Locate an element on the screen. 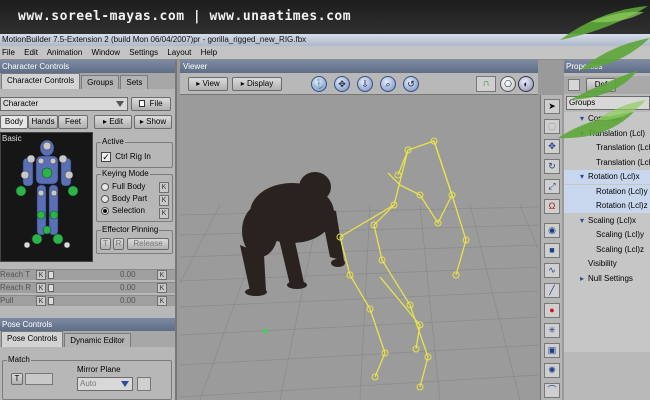  undo-icon: ↺ is located at coordinates (411, 84).